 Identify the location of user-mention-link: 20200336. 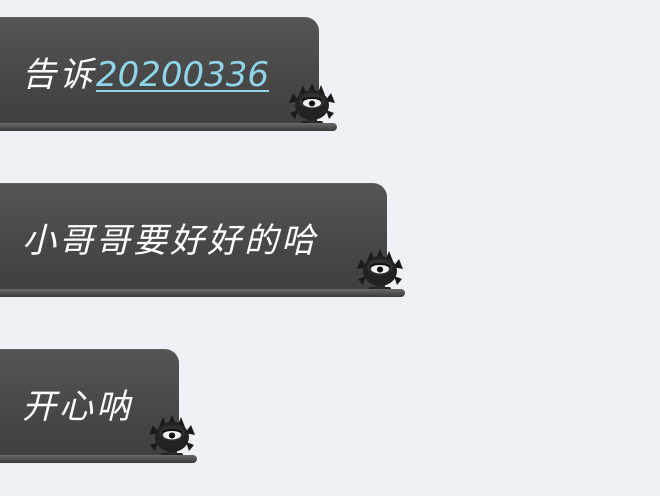
(182, 75).